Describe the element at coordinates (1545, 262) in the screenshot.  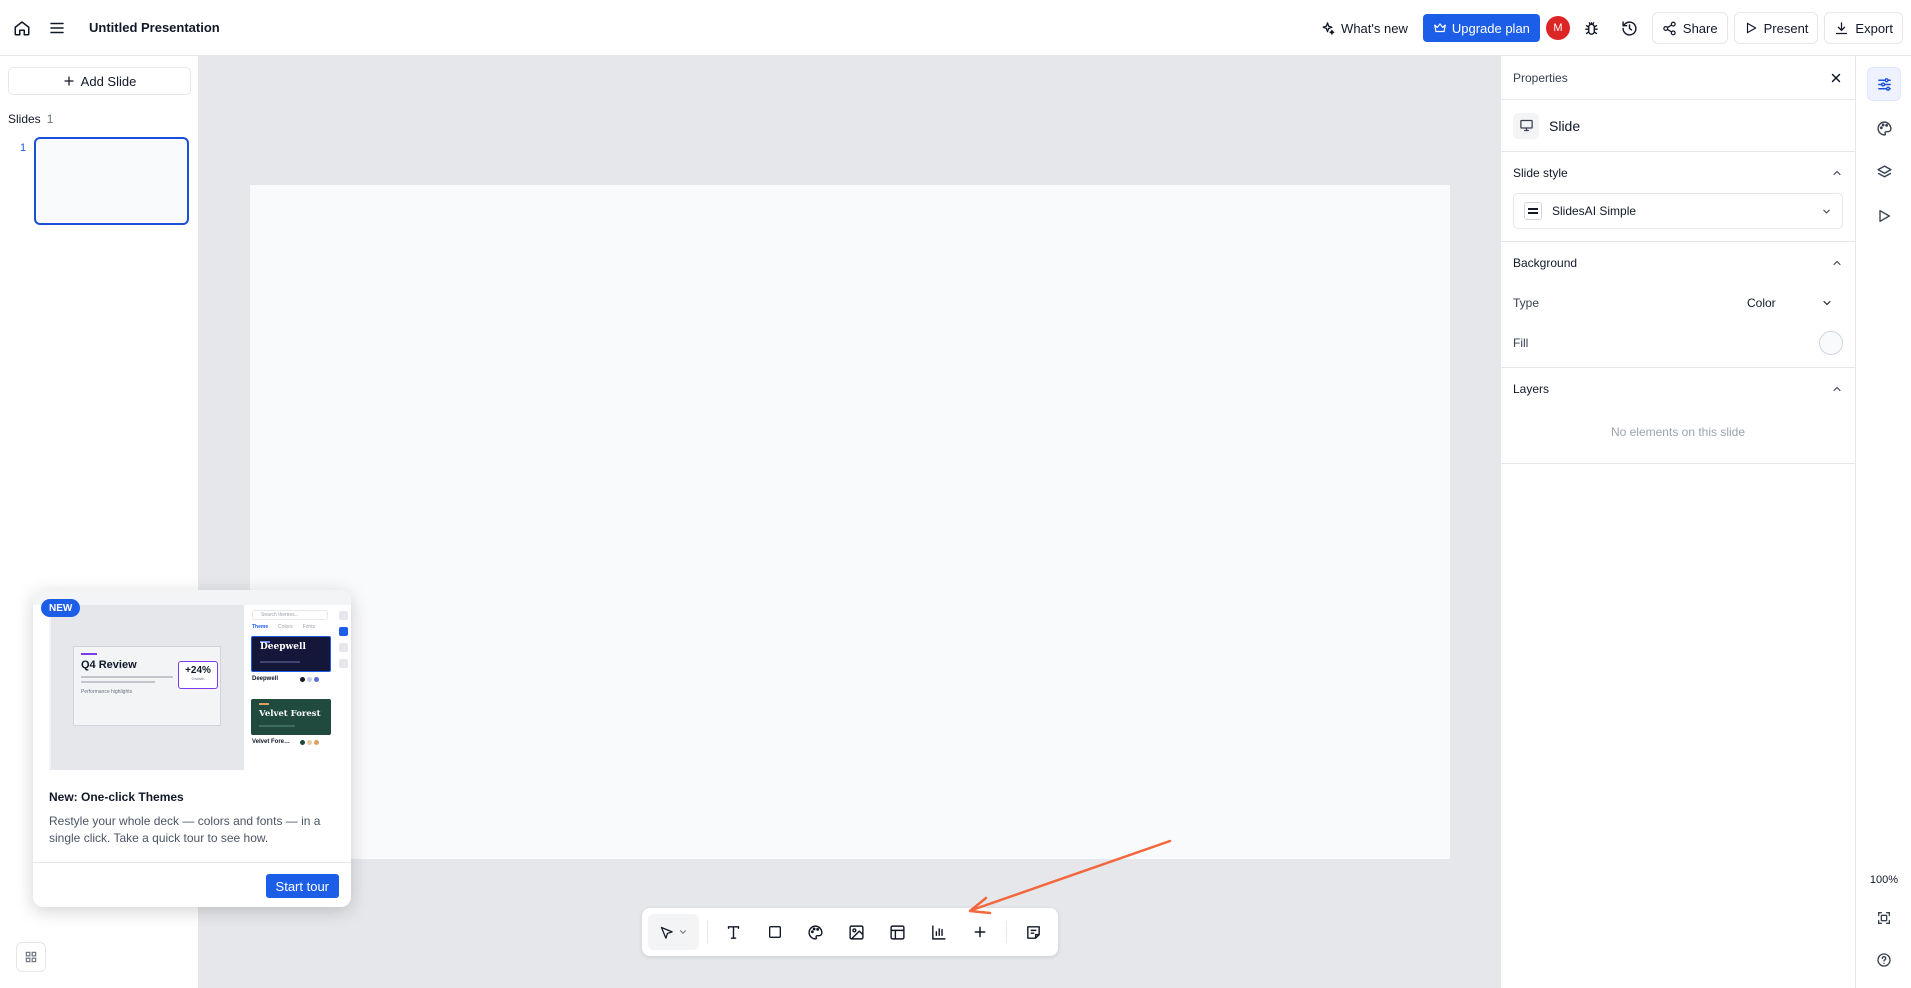
I see `background-heading: Background` at that location.